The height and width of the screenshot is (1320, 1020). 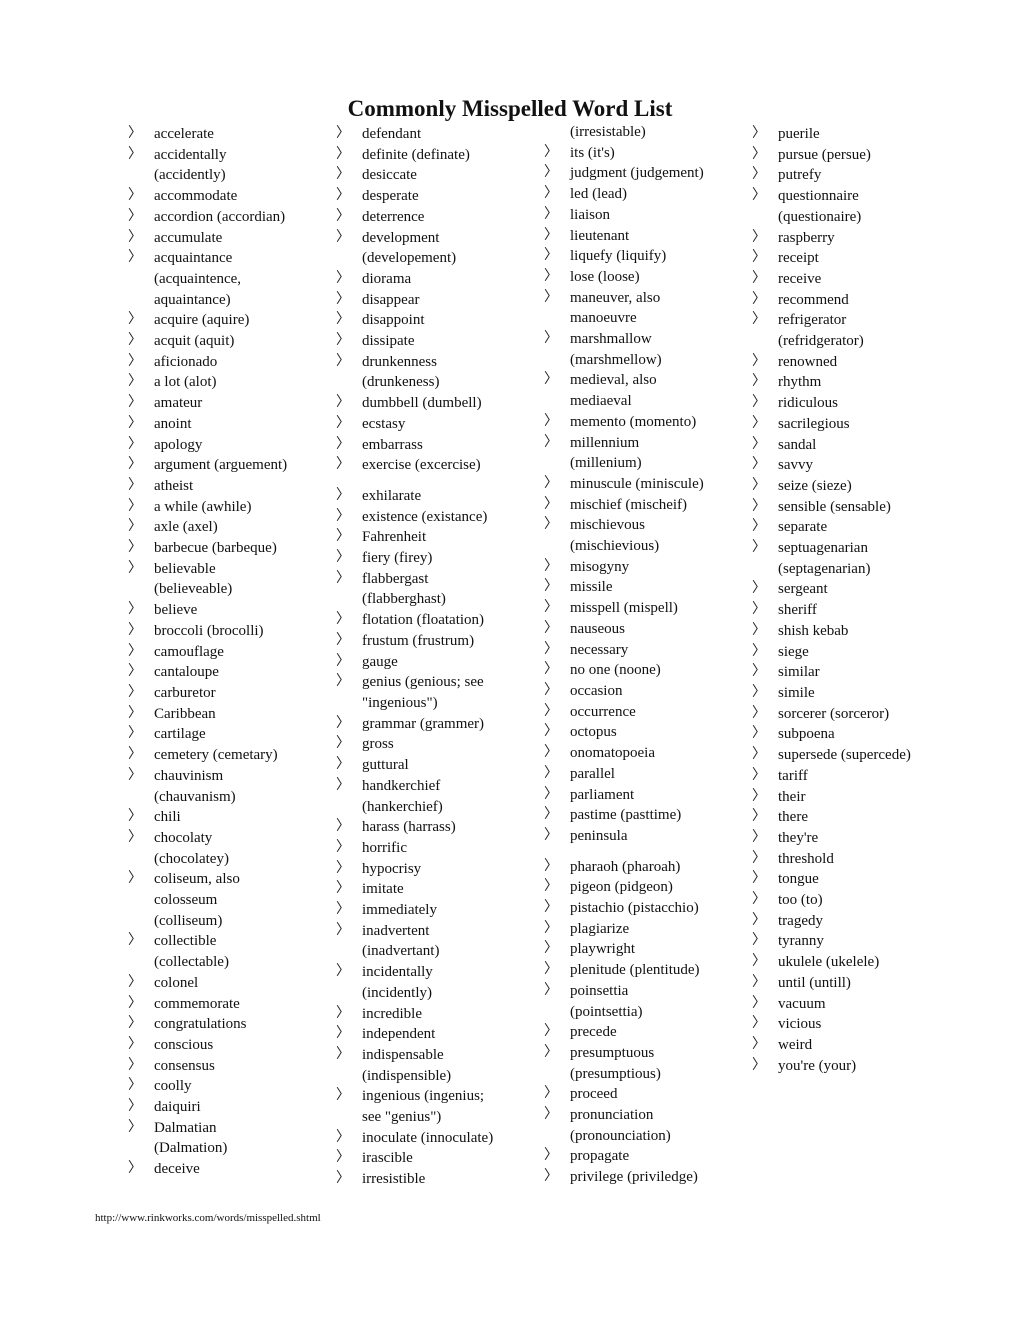 What do you see at coordinates (800, 920) in the screenshot?
I see `word-text: tragedy` at bounding box center [800, 920].